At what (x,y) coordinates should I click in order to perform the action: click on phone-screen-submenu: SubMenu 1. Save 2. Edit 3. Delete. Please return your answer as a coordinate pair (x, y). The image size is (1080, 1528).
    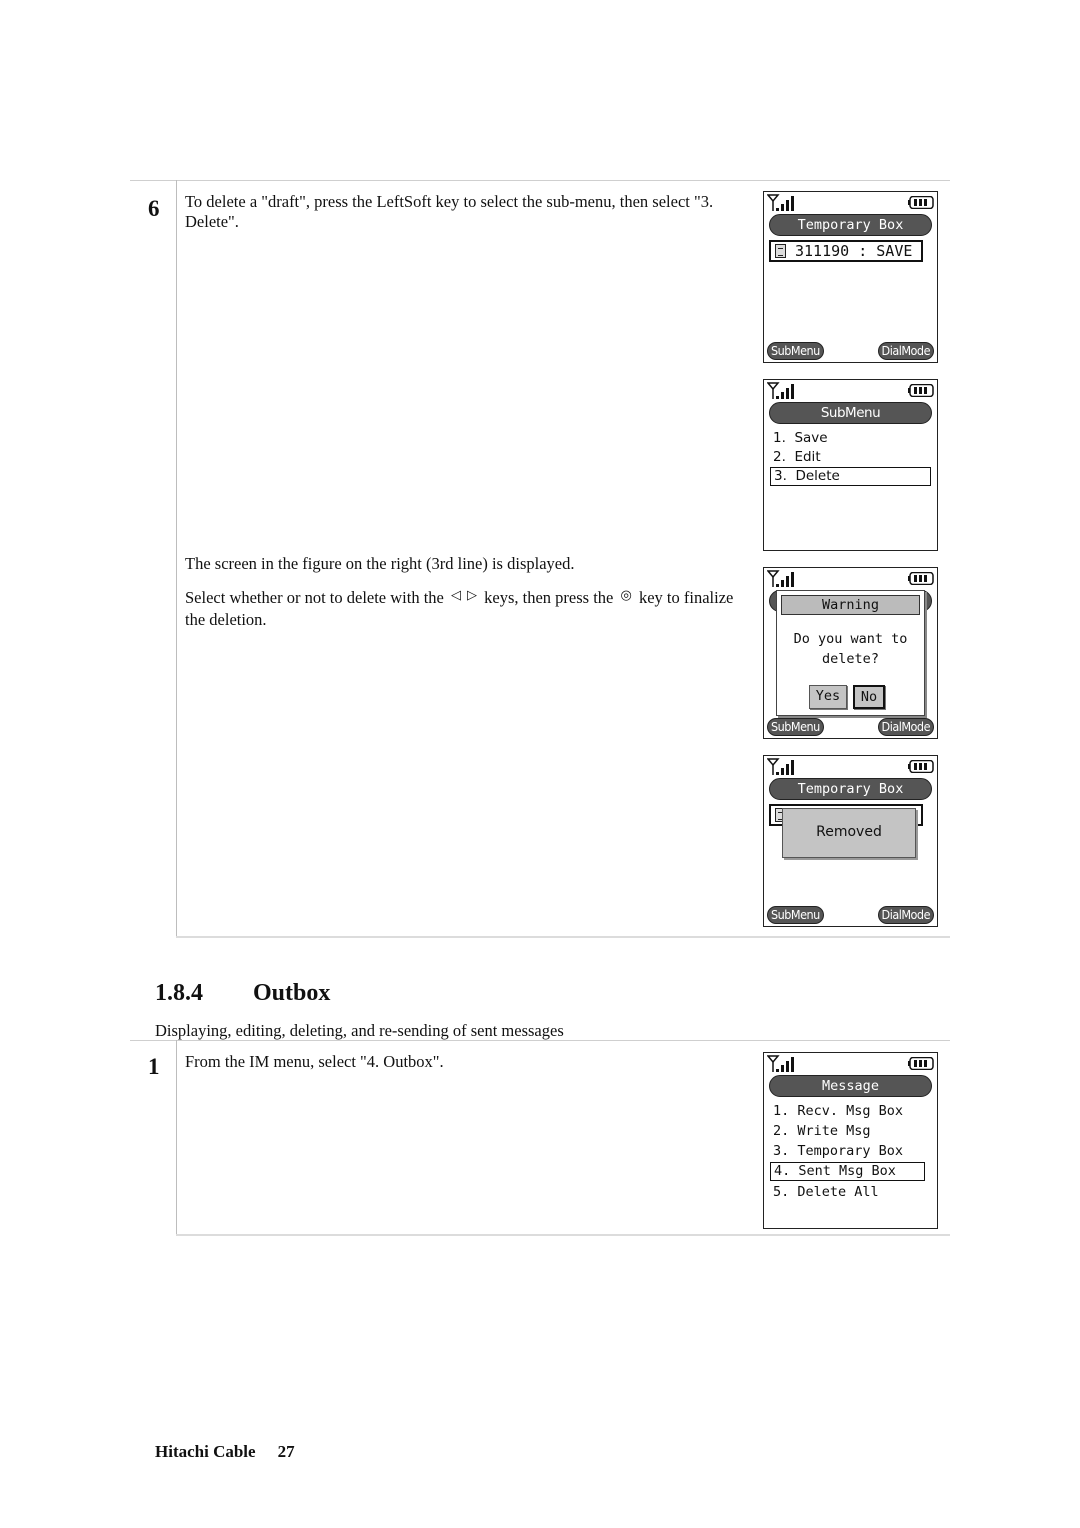
    Looking at the image, I should click on (850, 465).